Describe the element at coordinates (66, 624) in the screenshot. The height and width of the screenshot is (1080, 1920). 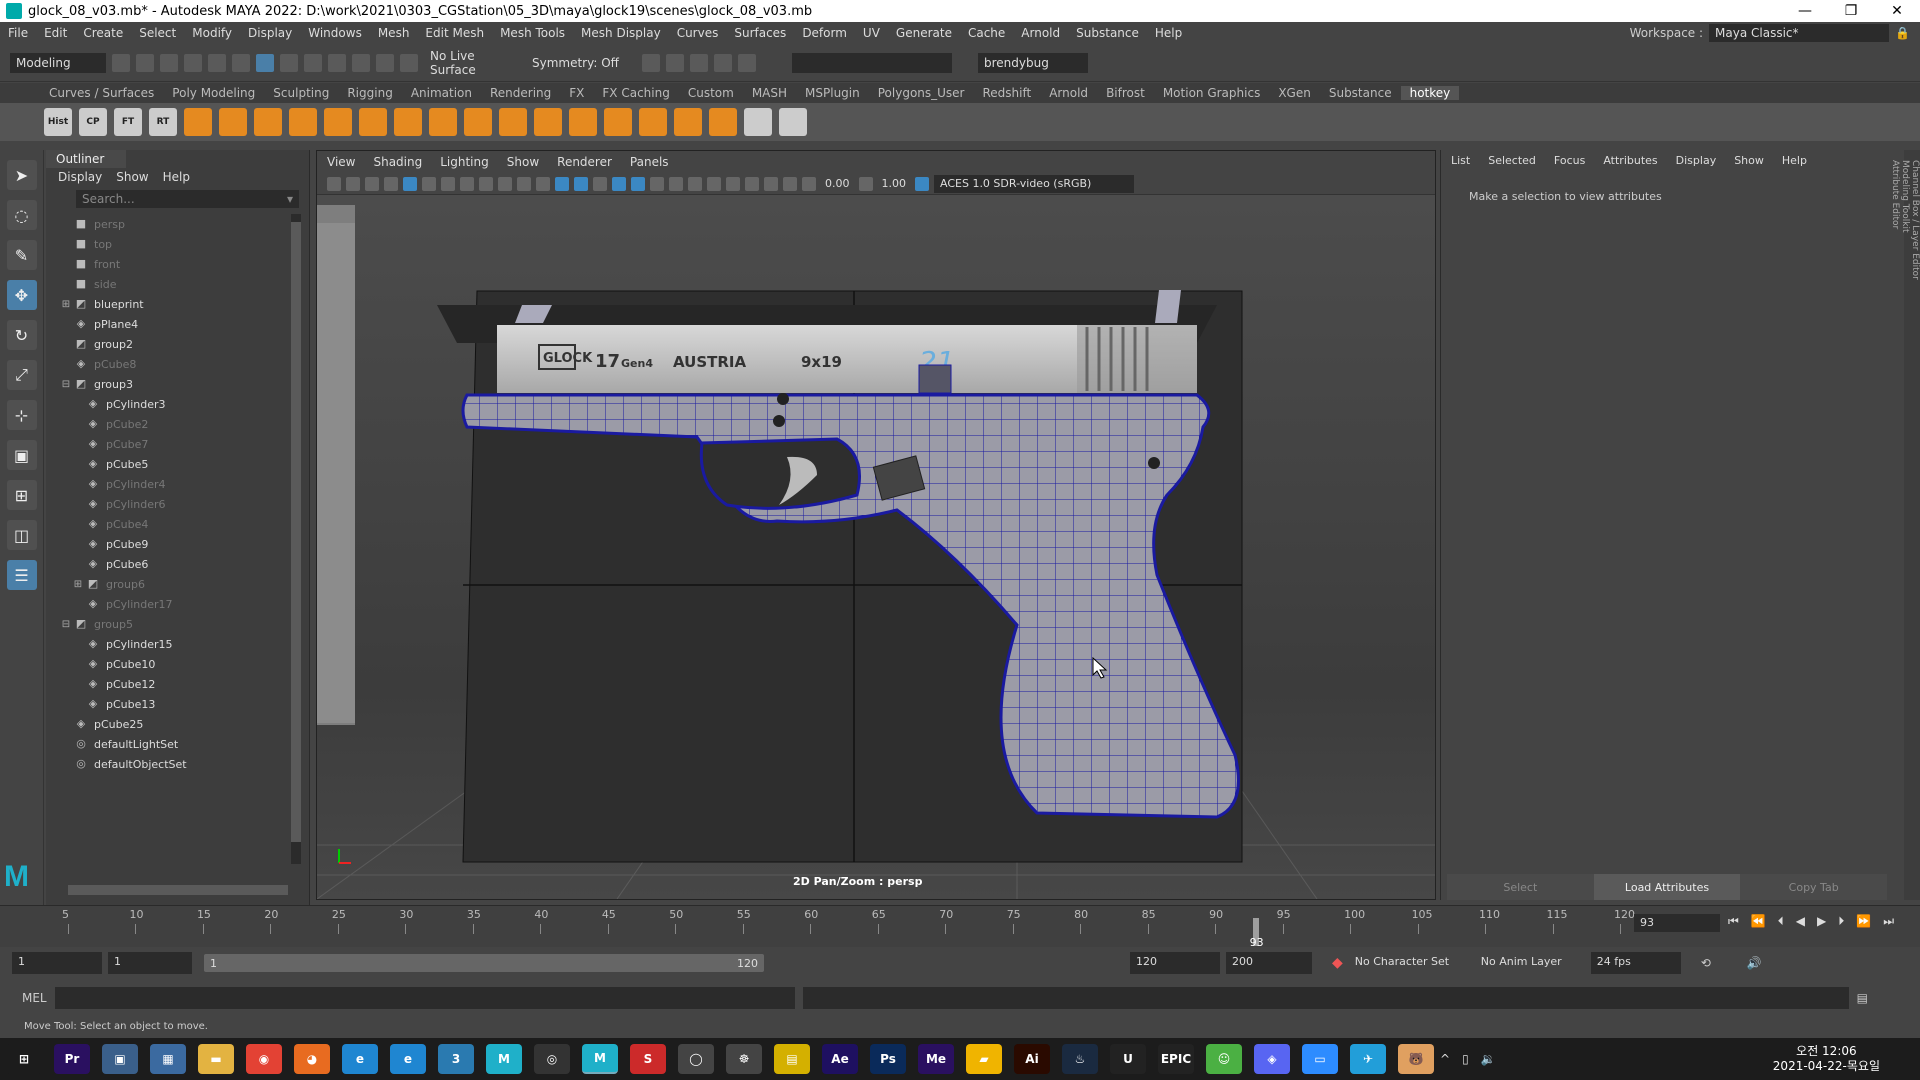
I see `expand-toggle-icon: ⊟` at that location.